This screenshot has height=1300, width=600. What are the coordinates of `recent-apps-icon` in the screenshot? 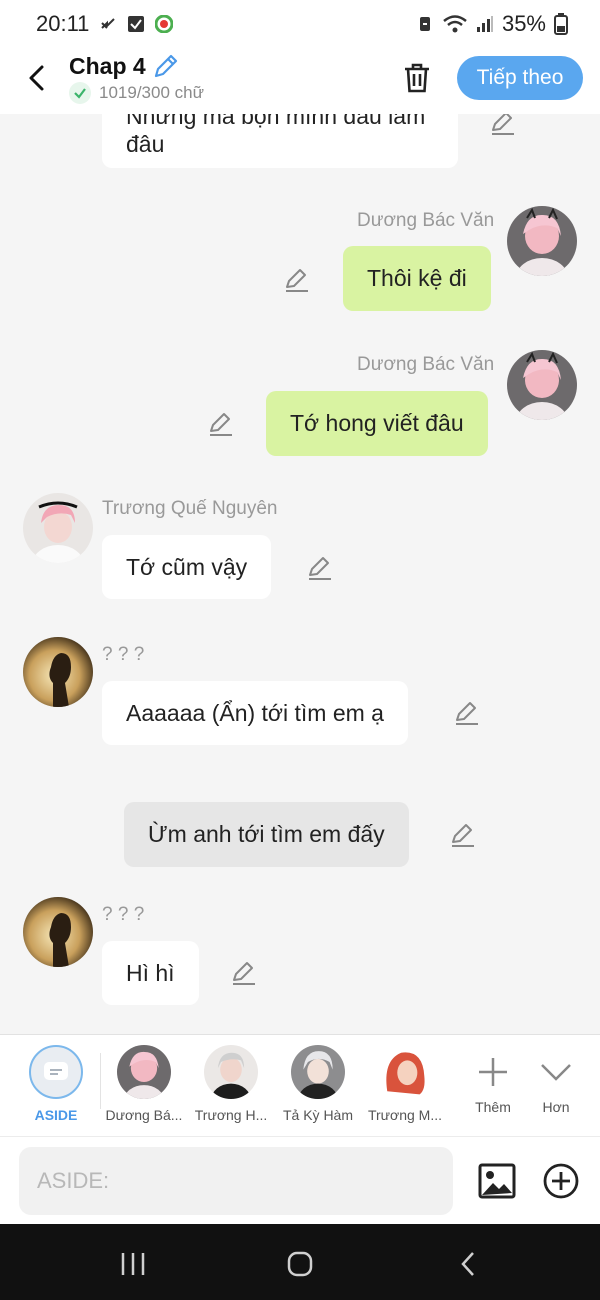 It's located at (133, 1264).